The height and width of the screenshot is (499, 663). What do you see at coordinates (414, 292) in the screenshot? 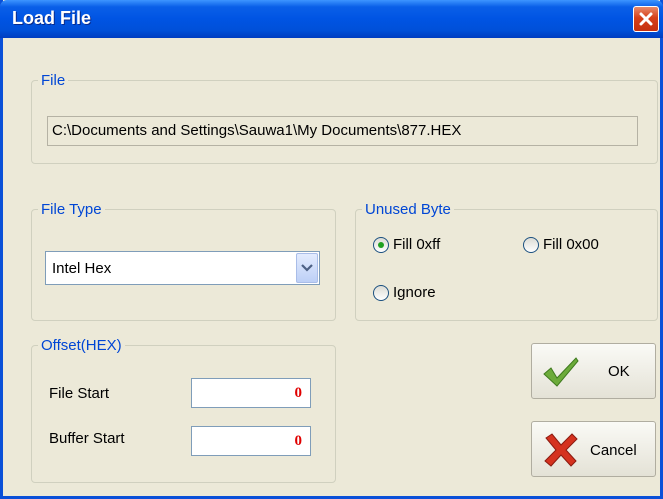
I see `radio-label-ignore: Ignore` at bounding box center [414, 292].